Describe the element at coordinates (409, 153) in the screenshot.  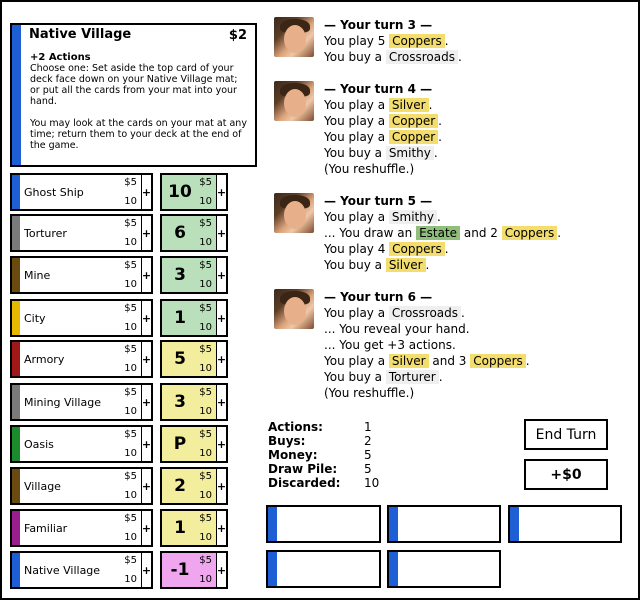
I see `card-chip-smithy: Smithy` at that location.